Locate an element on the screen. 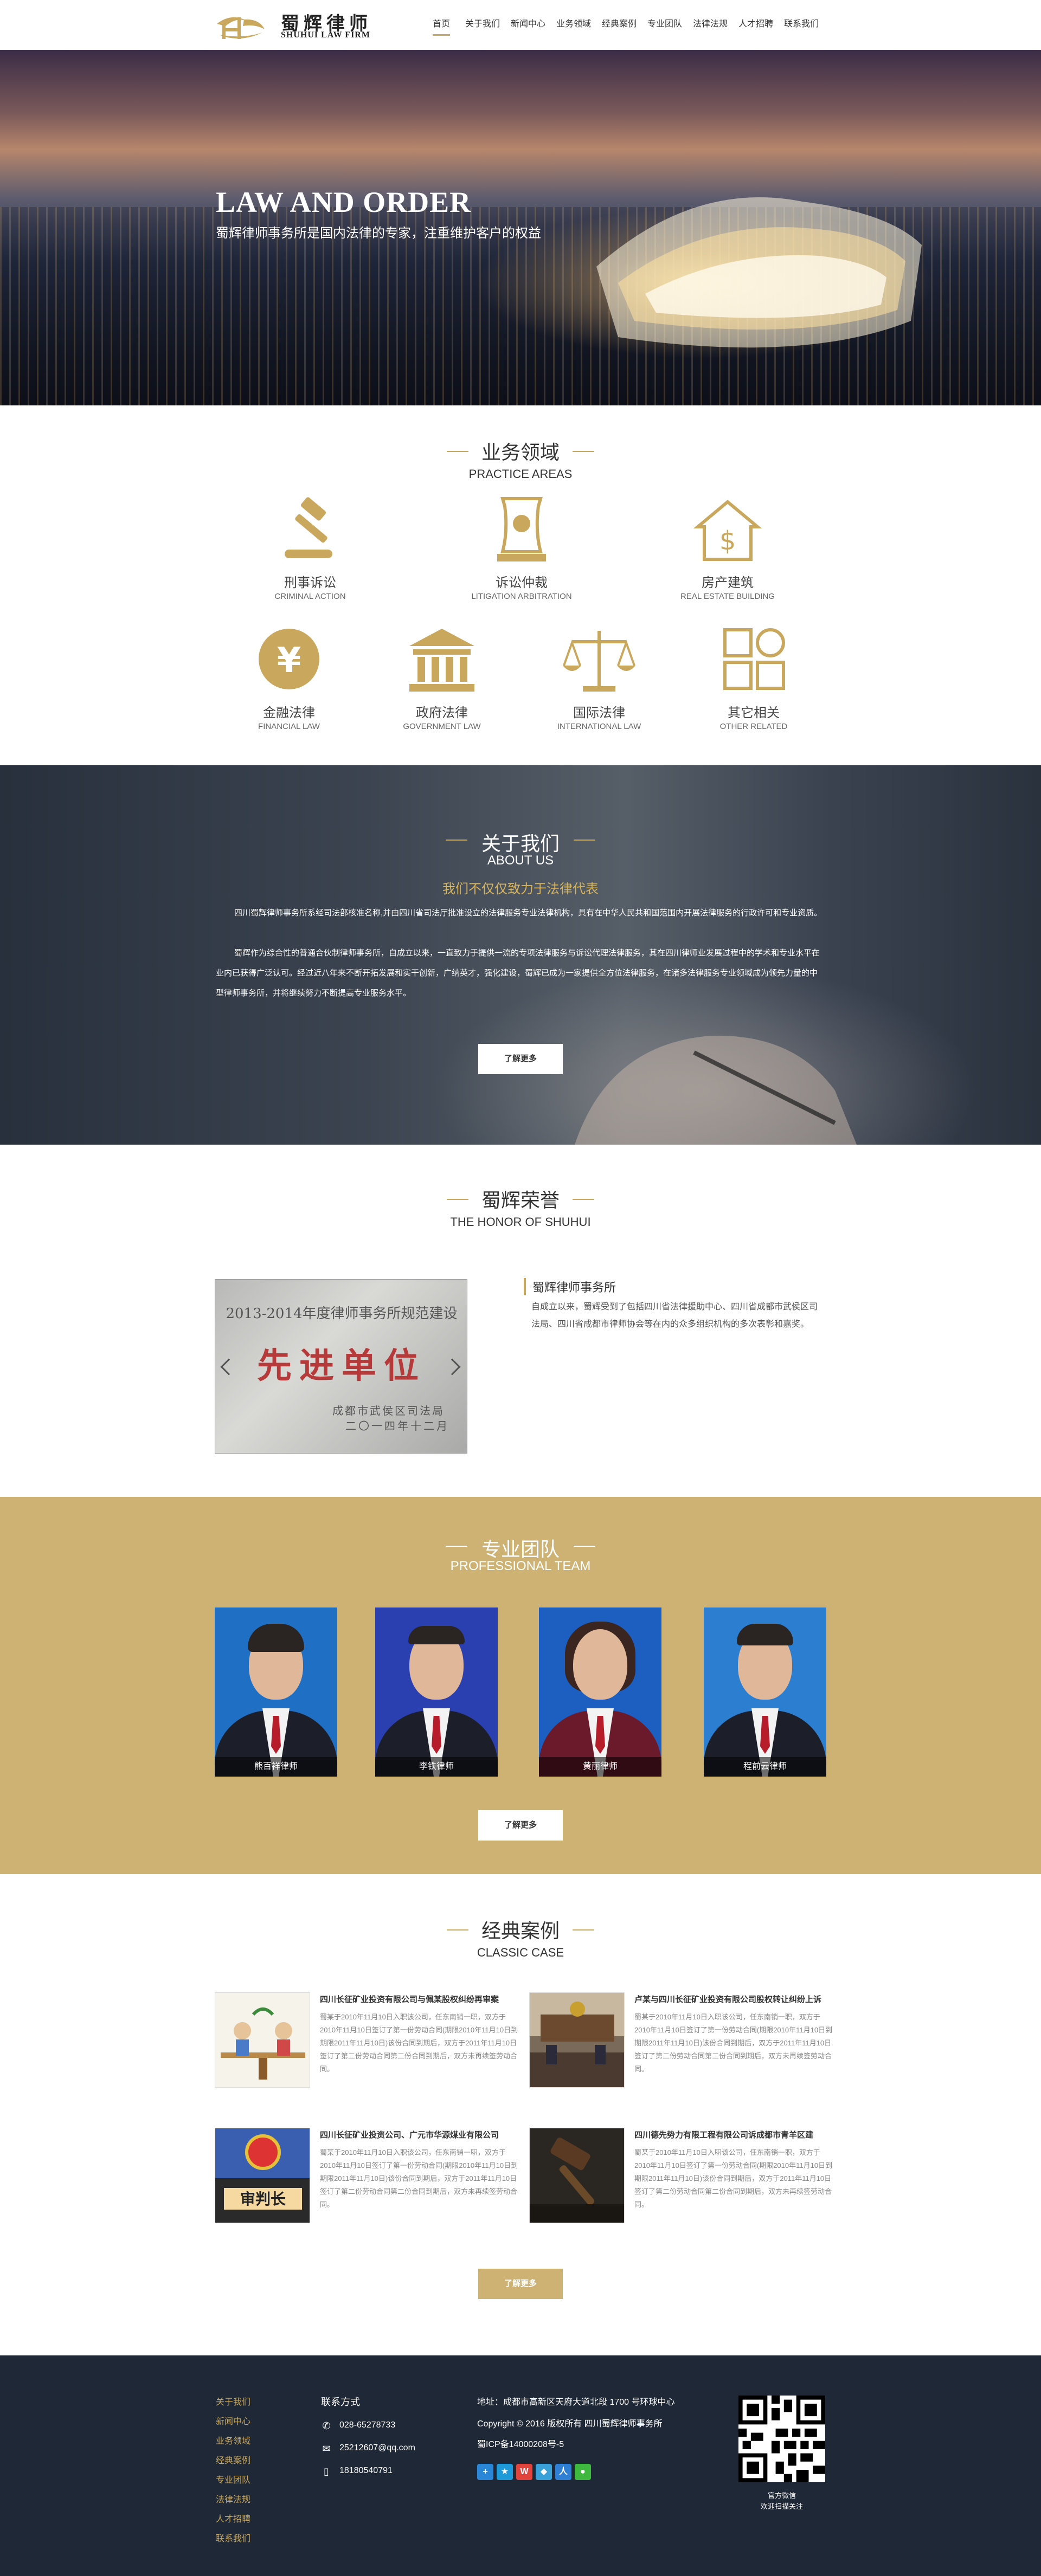 The image size is (1041, 2576). plaque-line-4: 二〇一四年十二月 is located at coordinates (397, 1425).